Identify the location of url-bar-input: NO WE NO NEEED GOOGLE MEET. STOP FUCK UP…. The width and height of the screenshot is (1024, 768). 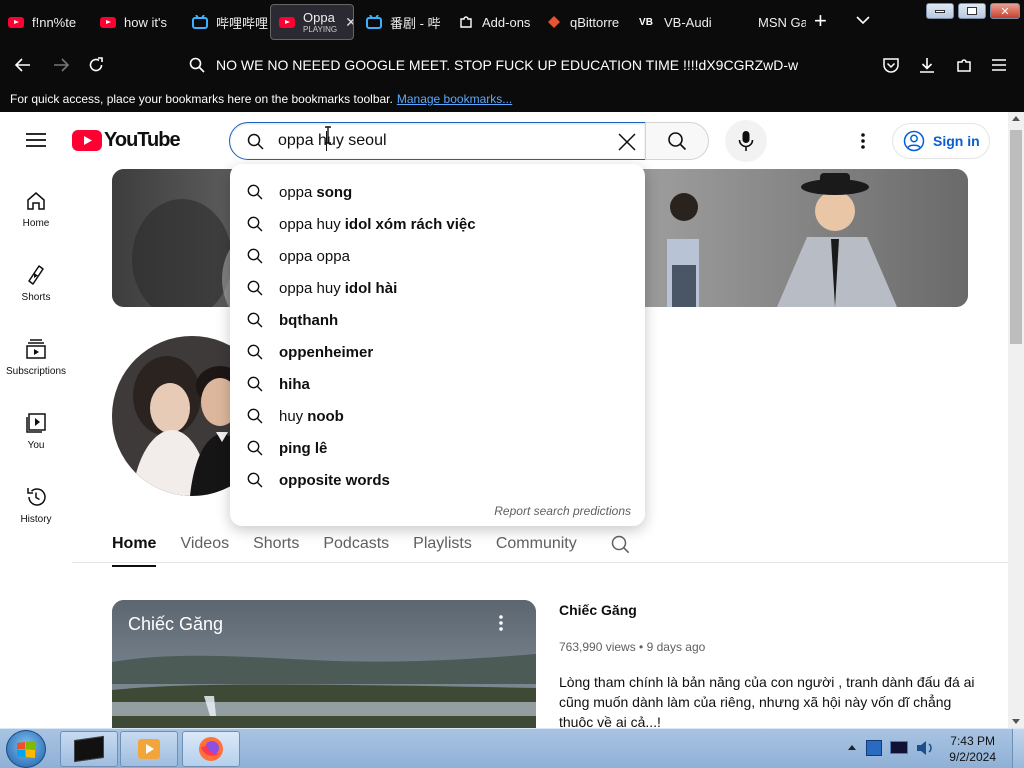
(507, 65).